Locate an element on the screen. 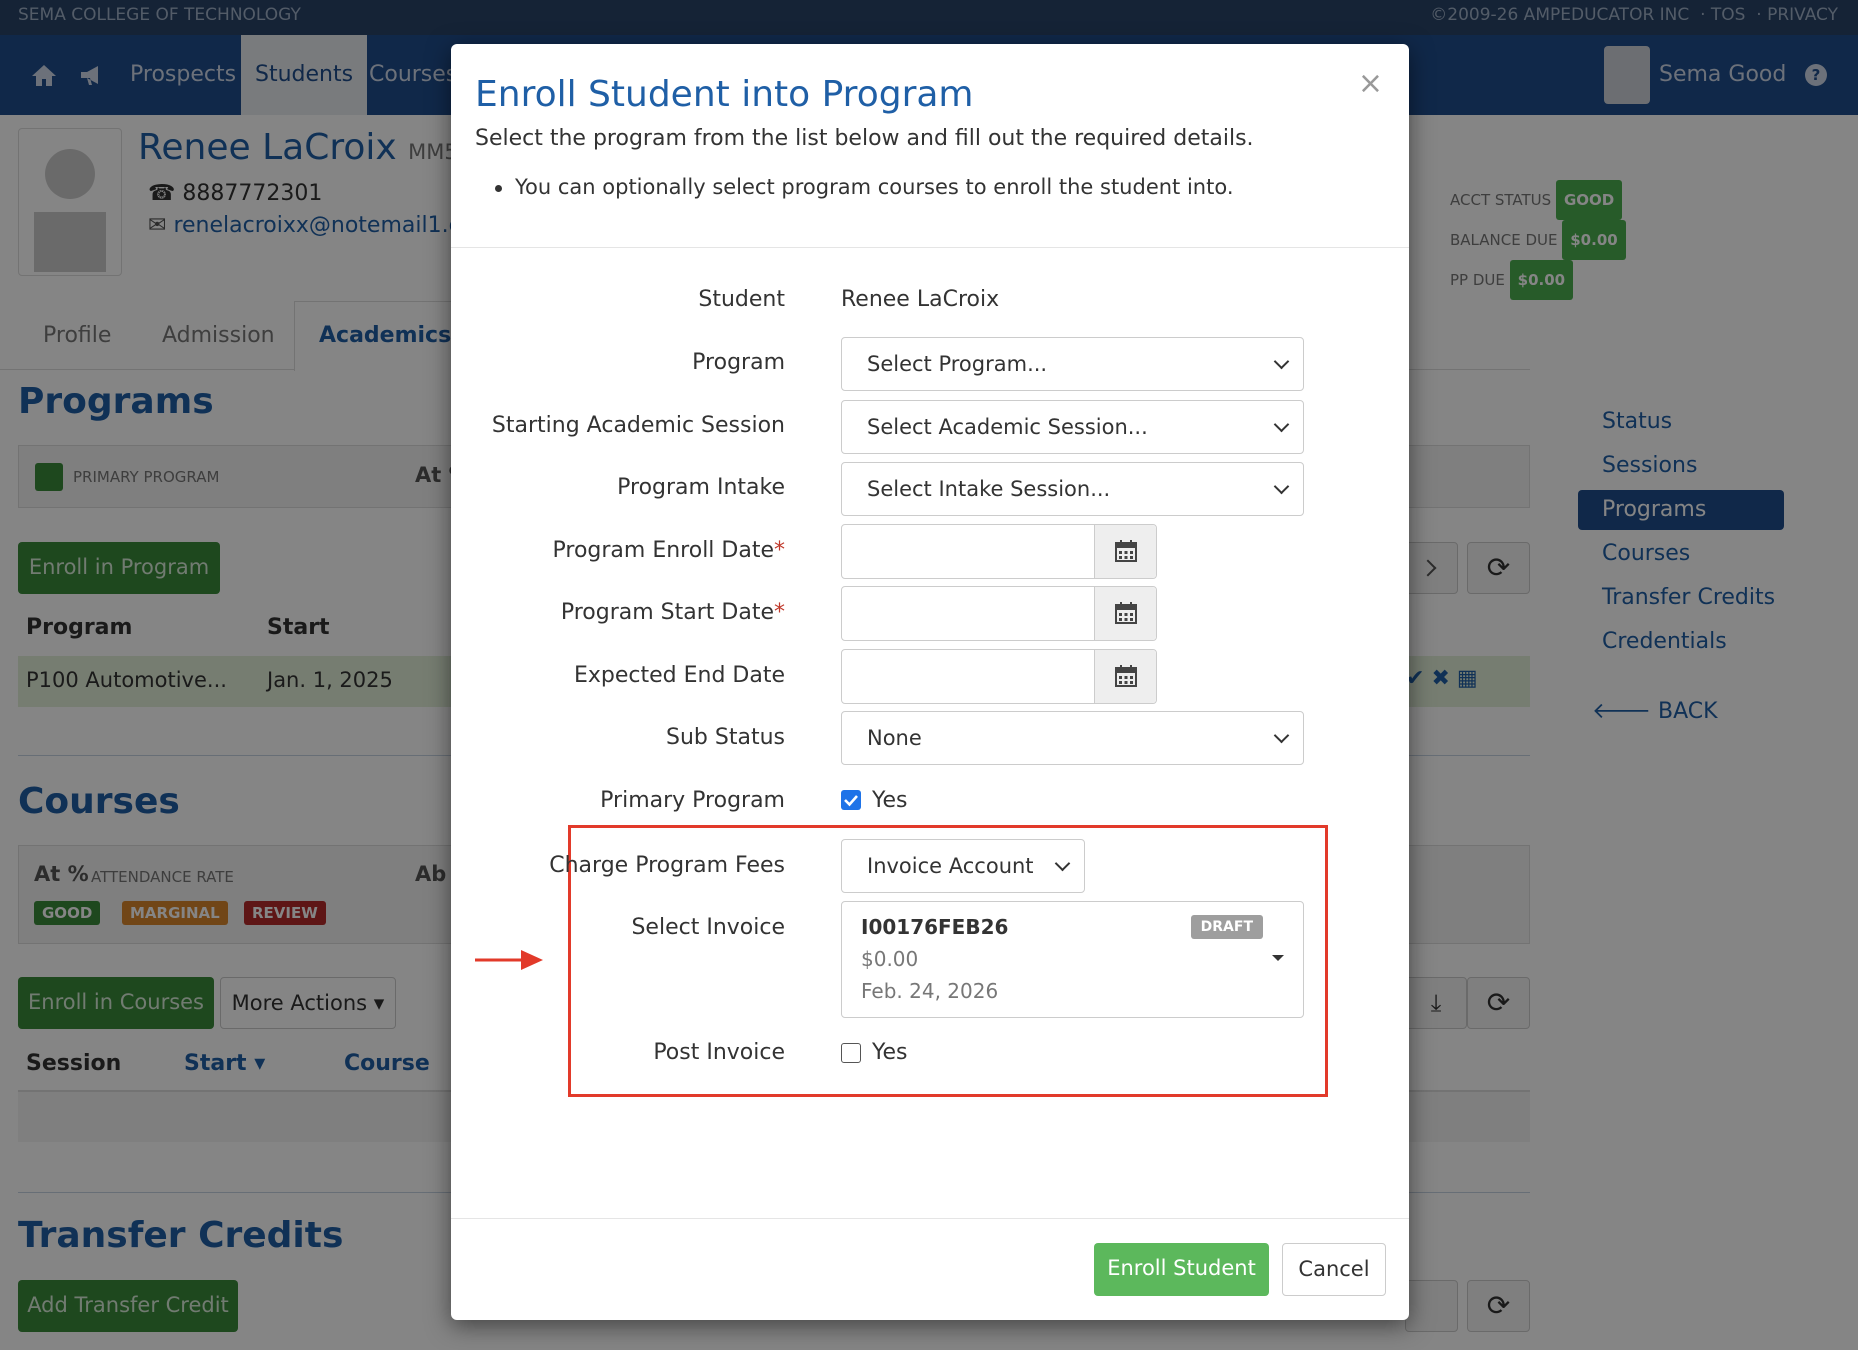 Image resolution: width=1858 pixels, height=1350 pixels. substatus-select-value: None is located at coordinates (894, 738).